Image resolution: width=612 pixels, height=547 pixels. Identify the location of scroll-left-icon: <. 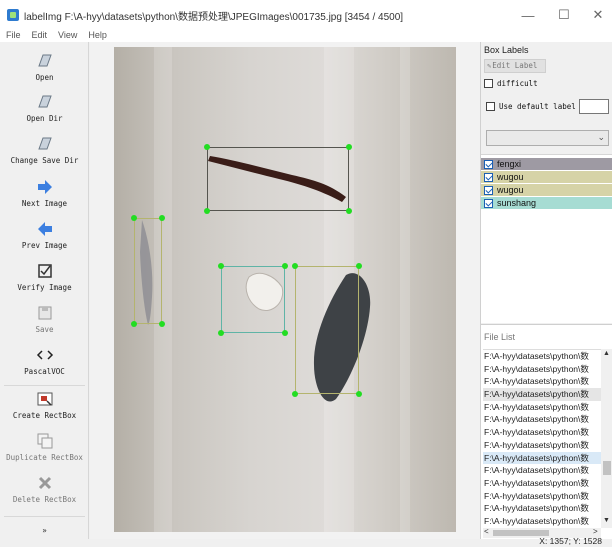
(486, 531).